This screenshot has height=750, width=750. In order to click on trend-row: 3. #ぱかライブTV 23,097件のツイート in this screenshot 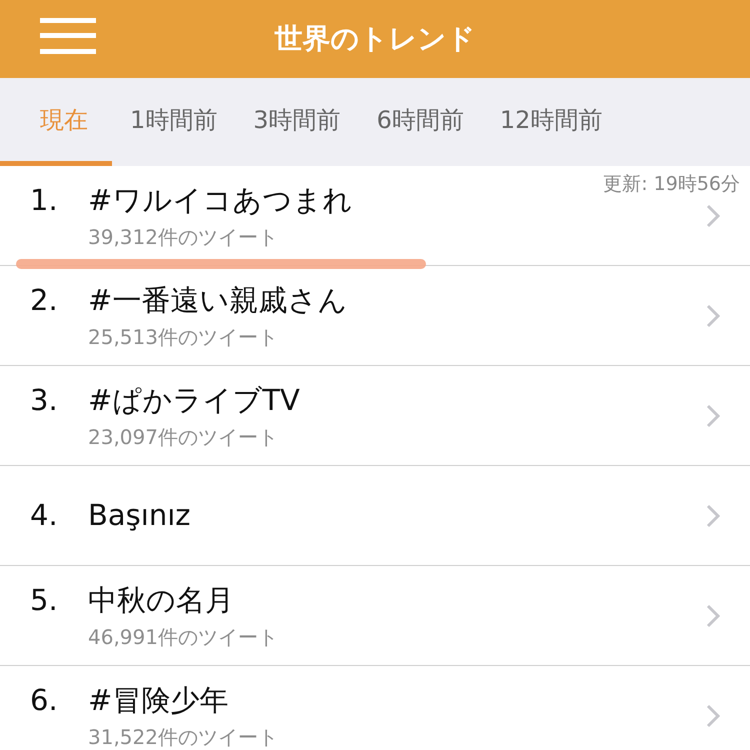, I will do `click(375, 416)`.